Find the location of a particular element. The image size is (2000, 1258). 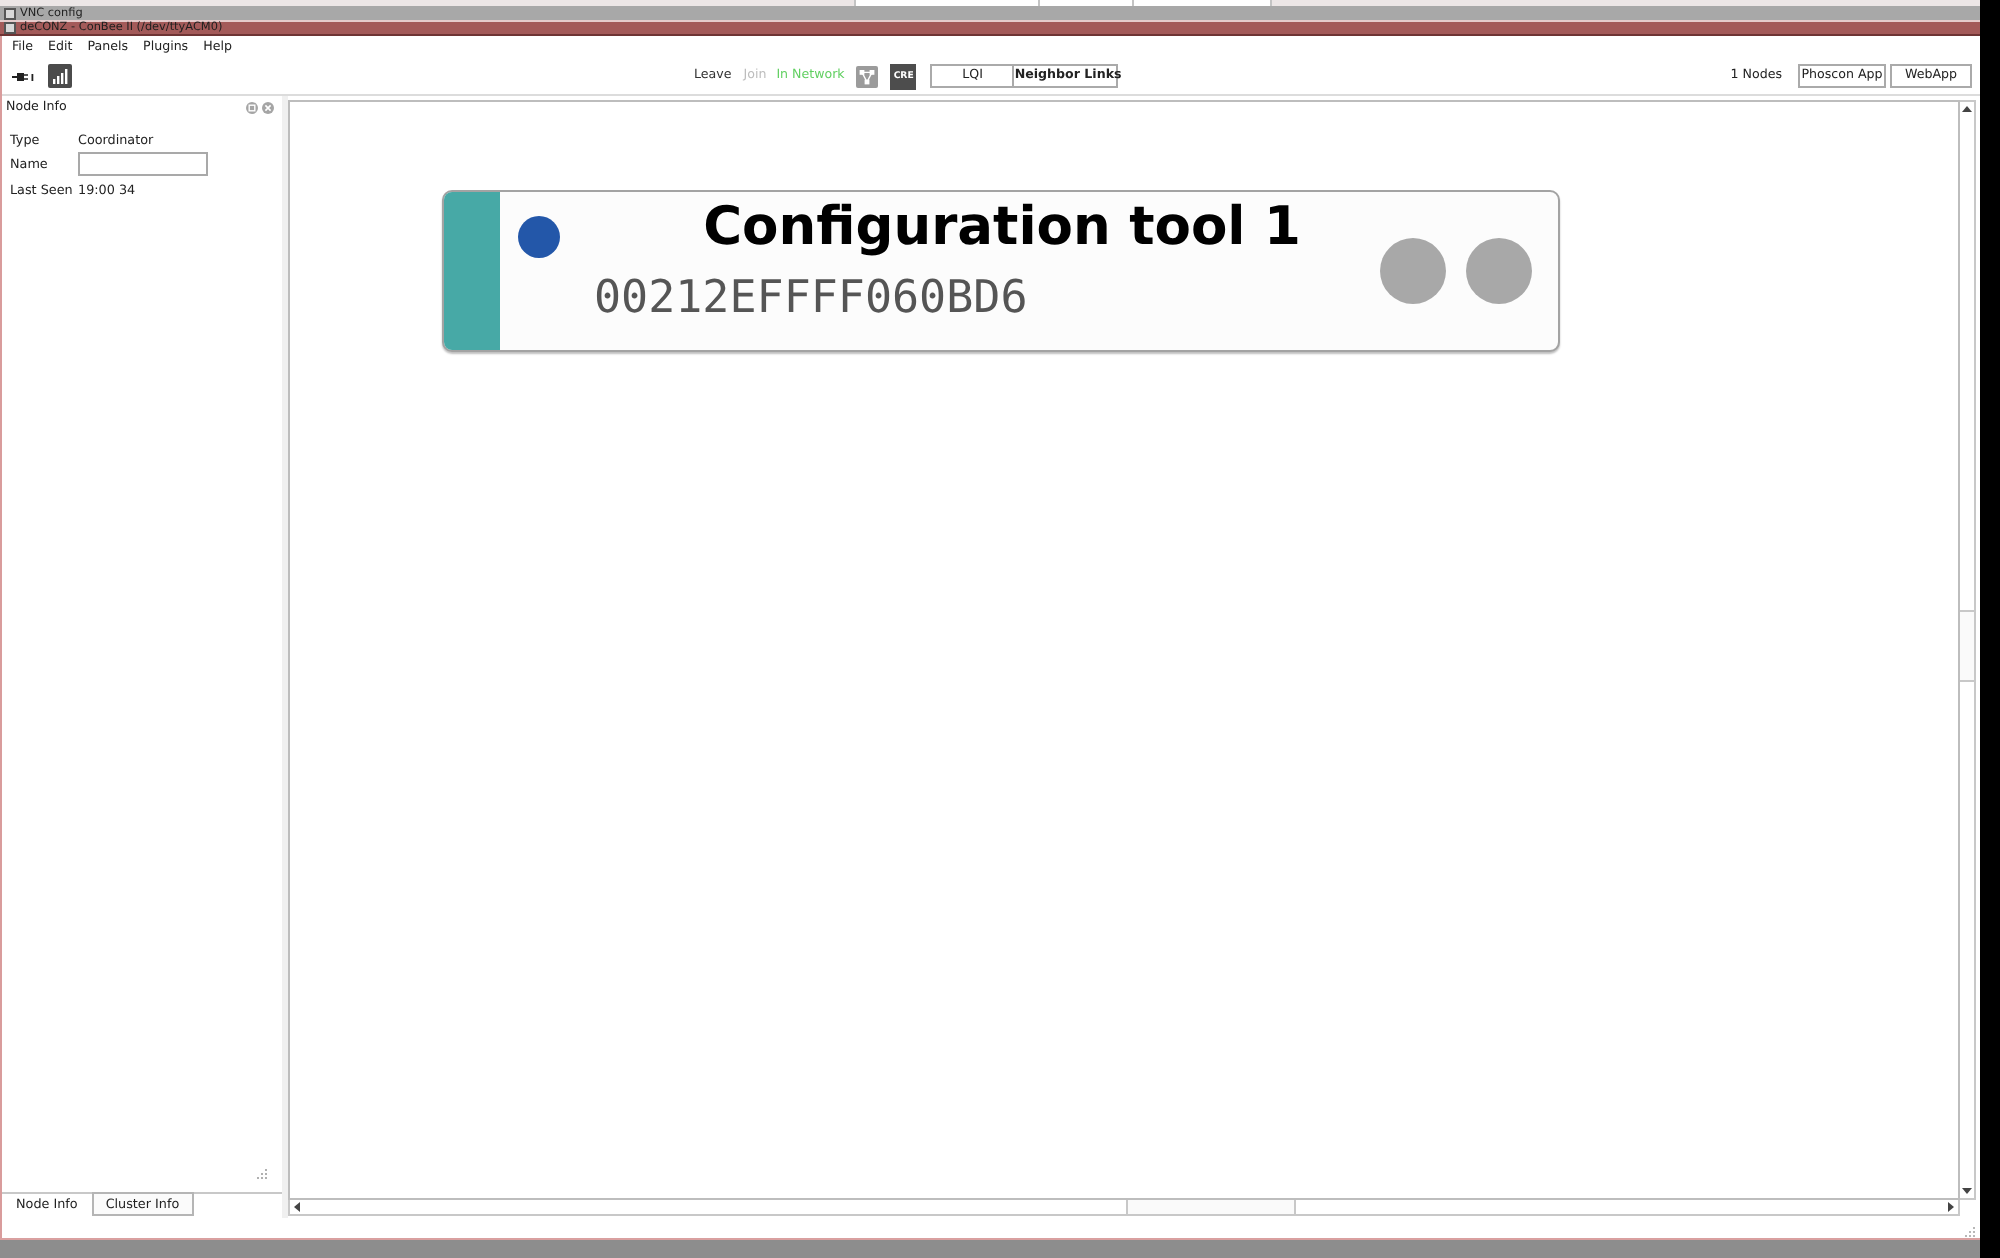

status-dot-icon is located at coordinates (539, 237).